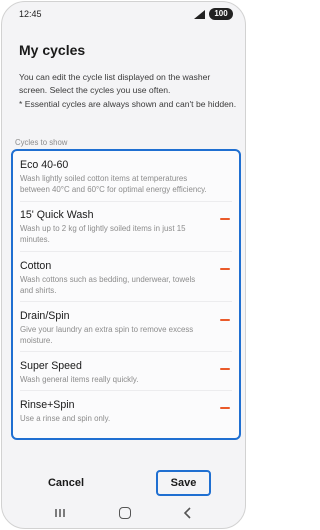  What do you see at coordinates (128, 412) in the screenshot?
I see `cycle-item-rinse-spin: Rinse+Spin Use a rinse and spin only.` at bounding box center [128, 412].